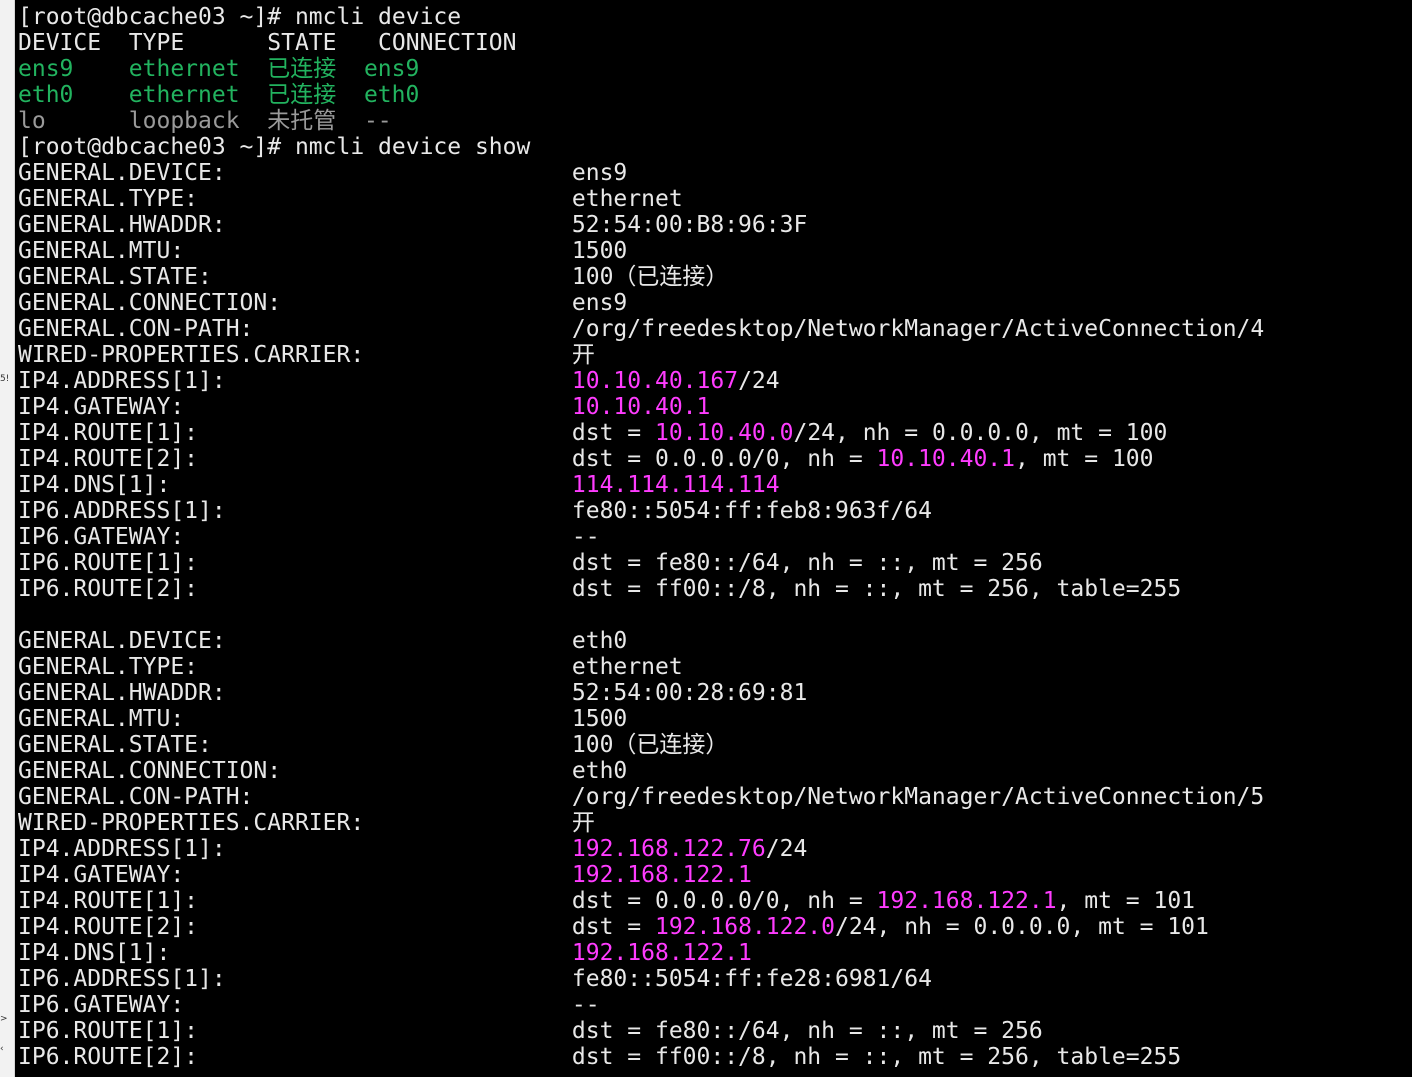 The width and height of the screenshot is (1412, 1077). Describe the element at coordinates (724, 433) in the screenshot. I see `highlighted-ip-text: 10.10.40.0` at that location.